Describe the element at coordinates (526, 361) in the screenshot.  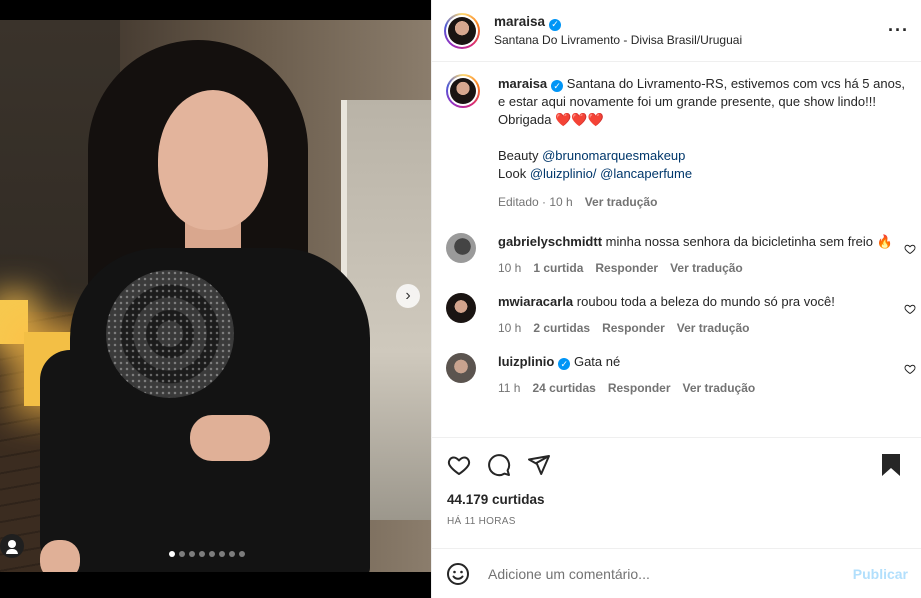
I see `comment-username: luizplinio` at that location.